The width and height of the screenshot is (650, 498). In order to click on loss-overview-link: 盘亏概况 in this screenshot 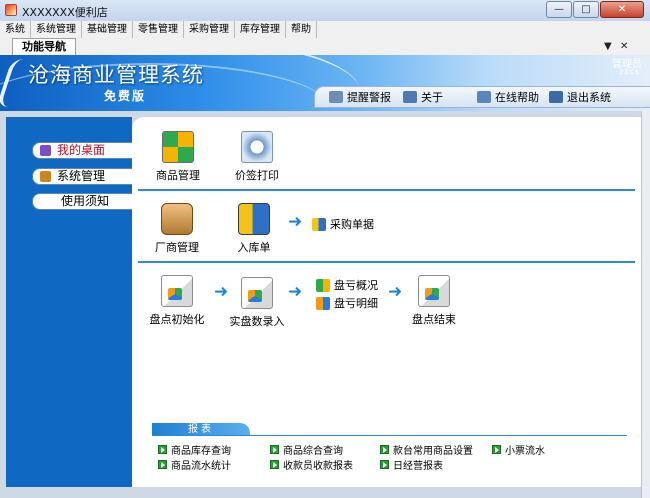, I will do `click(347, 285)`.